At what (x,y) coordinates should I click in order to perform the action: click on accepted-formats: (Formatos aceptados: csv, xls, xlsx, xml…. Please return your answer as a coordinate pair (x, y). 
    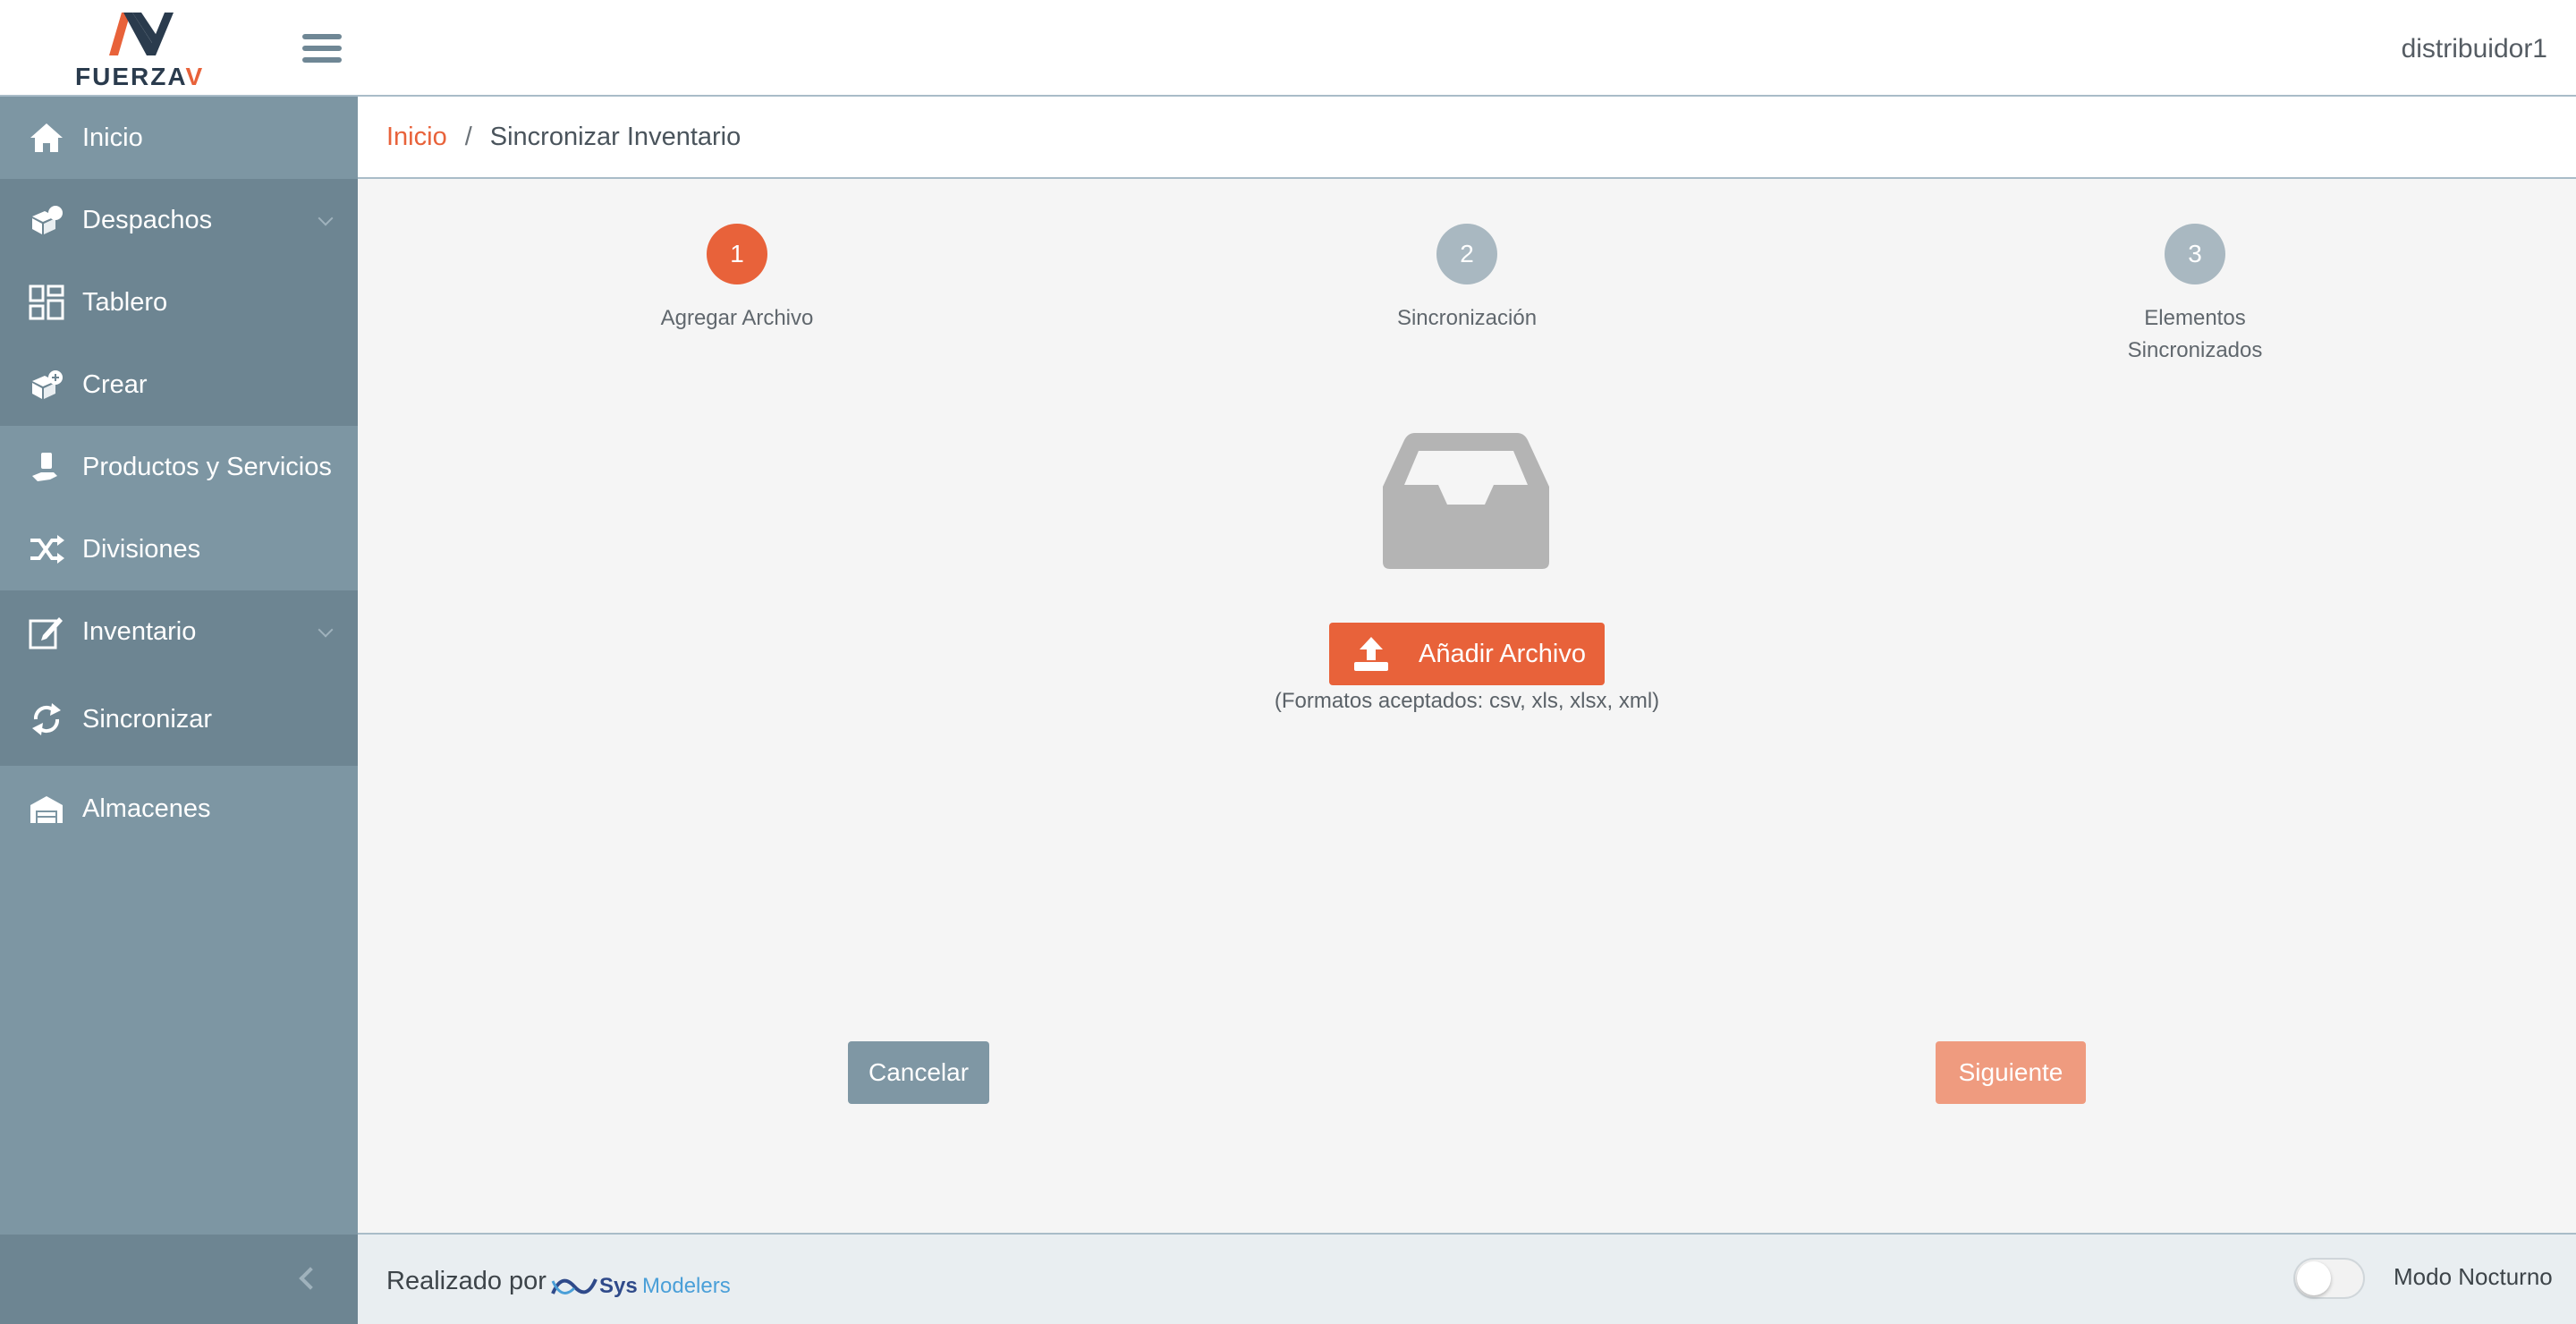
    Looking at the image, I should click on (1467, 701).